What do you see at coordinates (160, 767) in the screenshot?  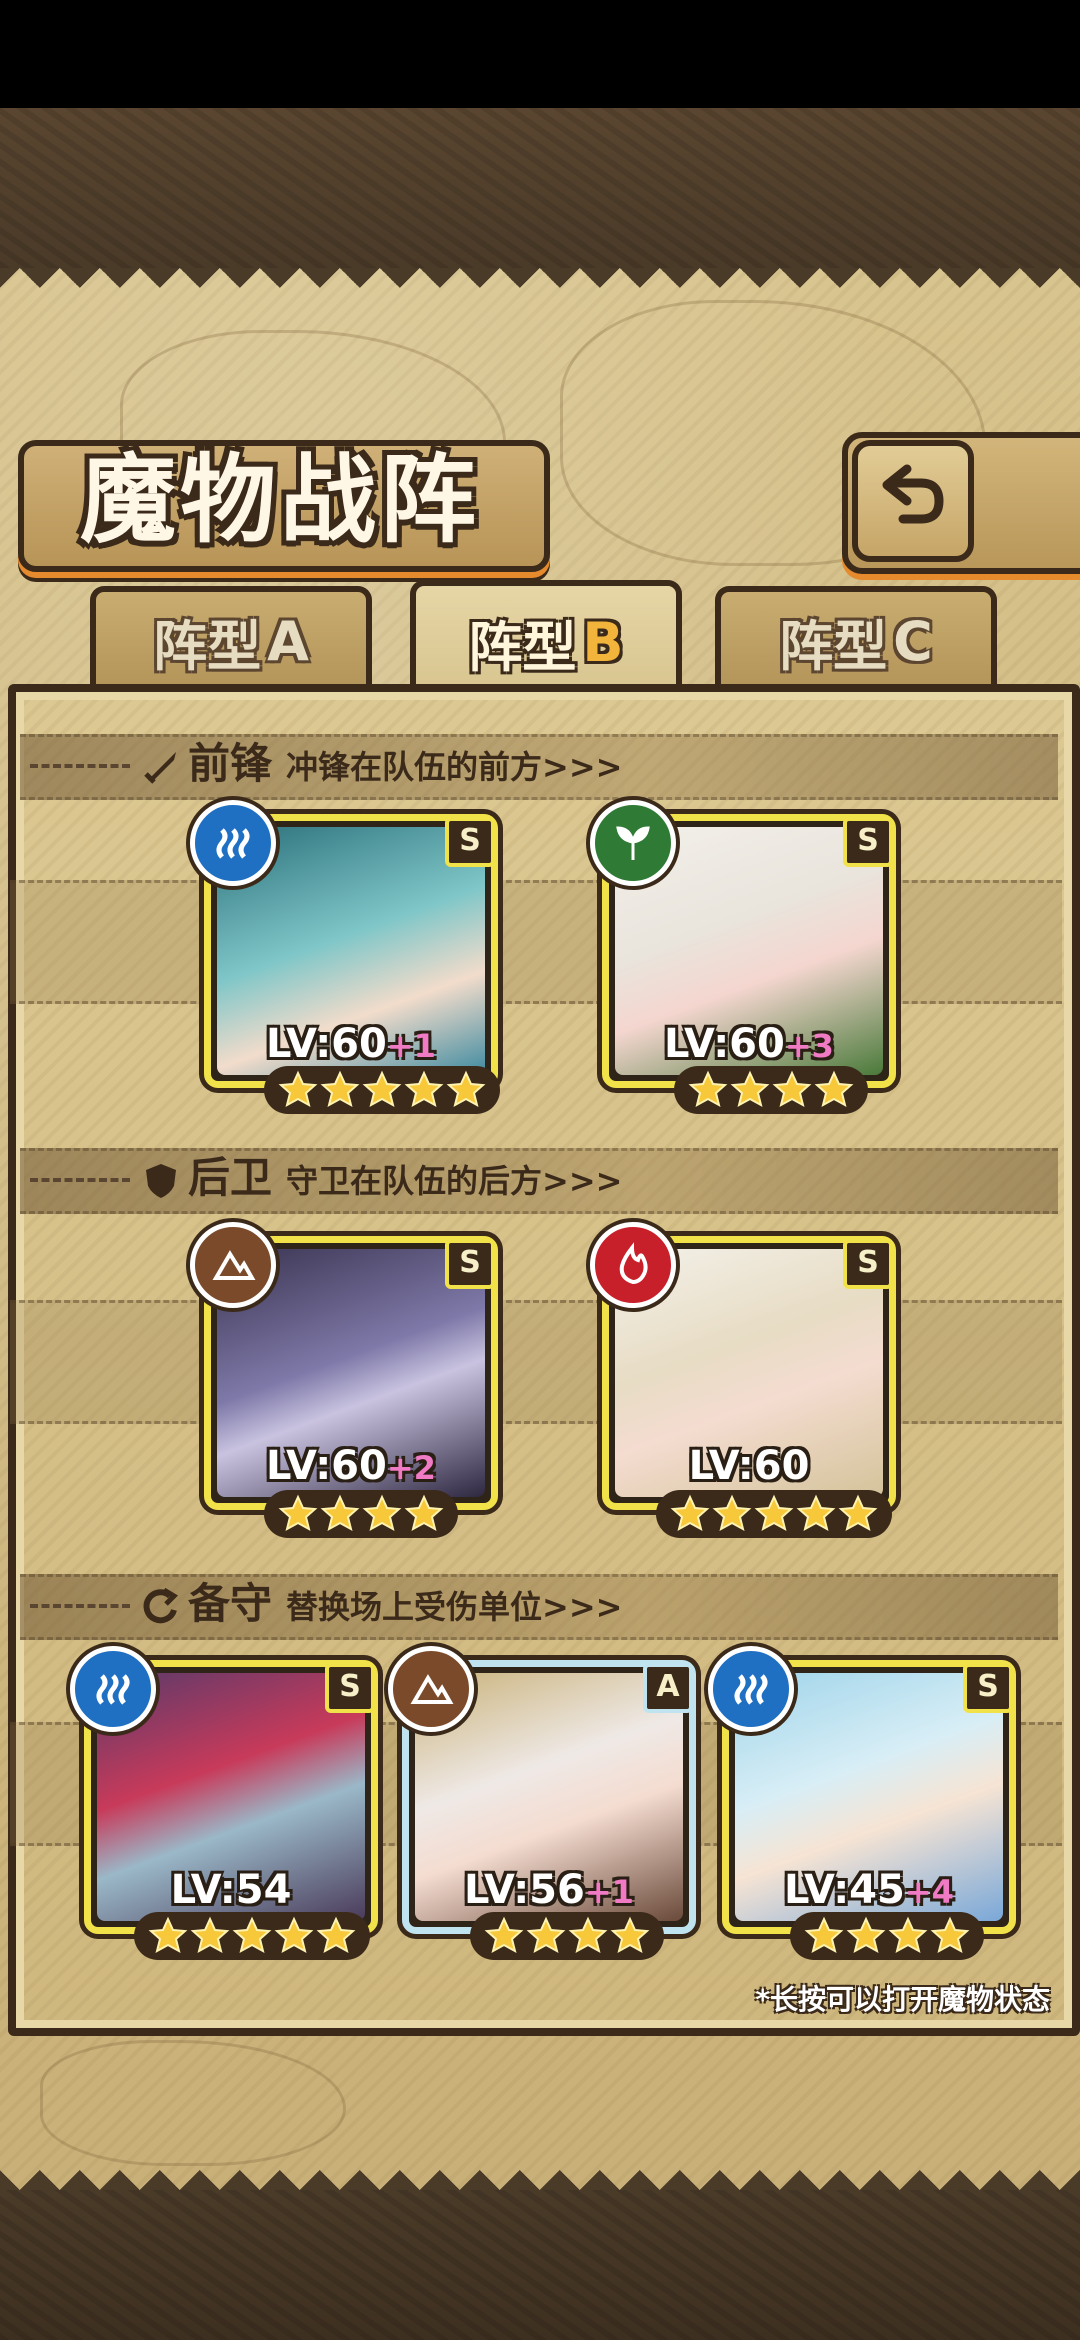 I see `sword-icon` at bounding box center [160, 767].